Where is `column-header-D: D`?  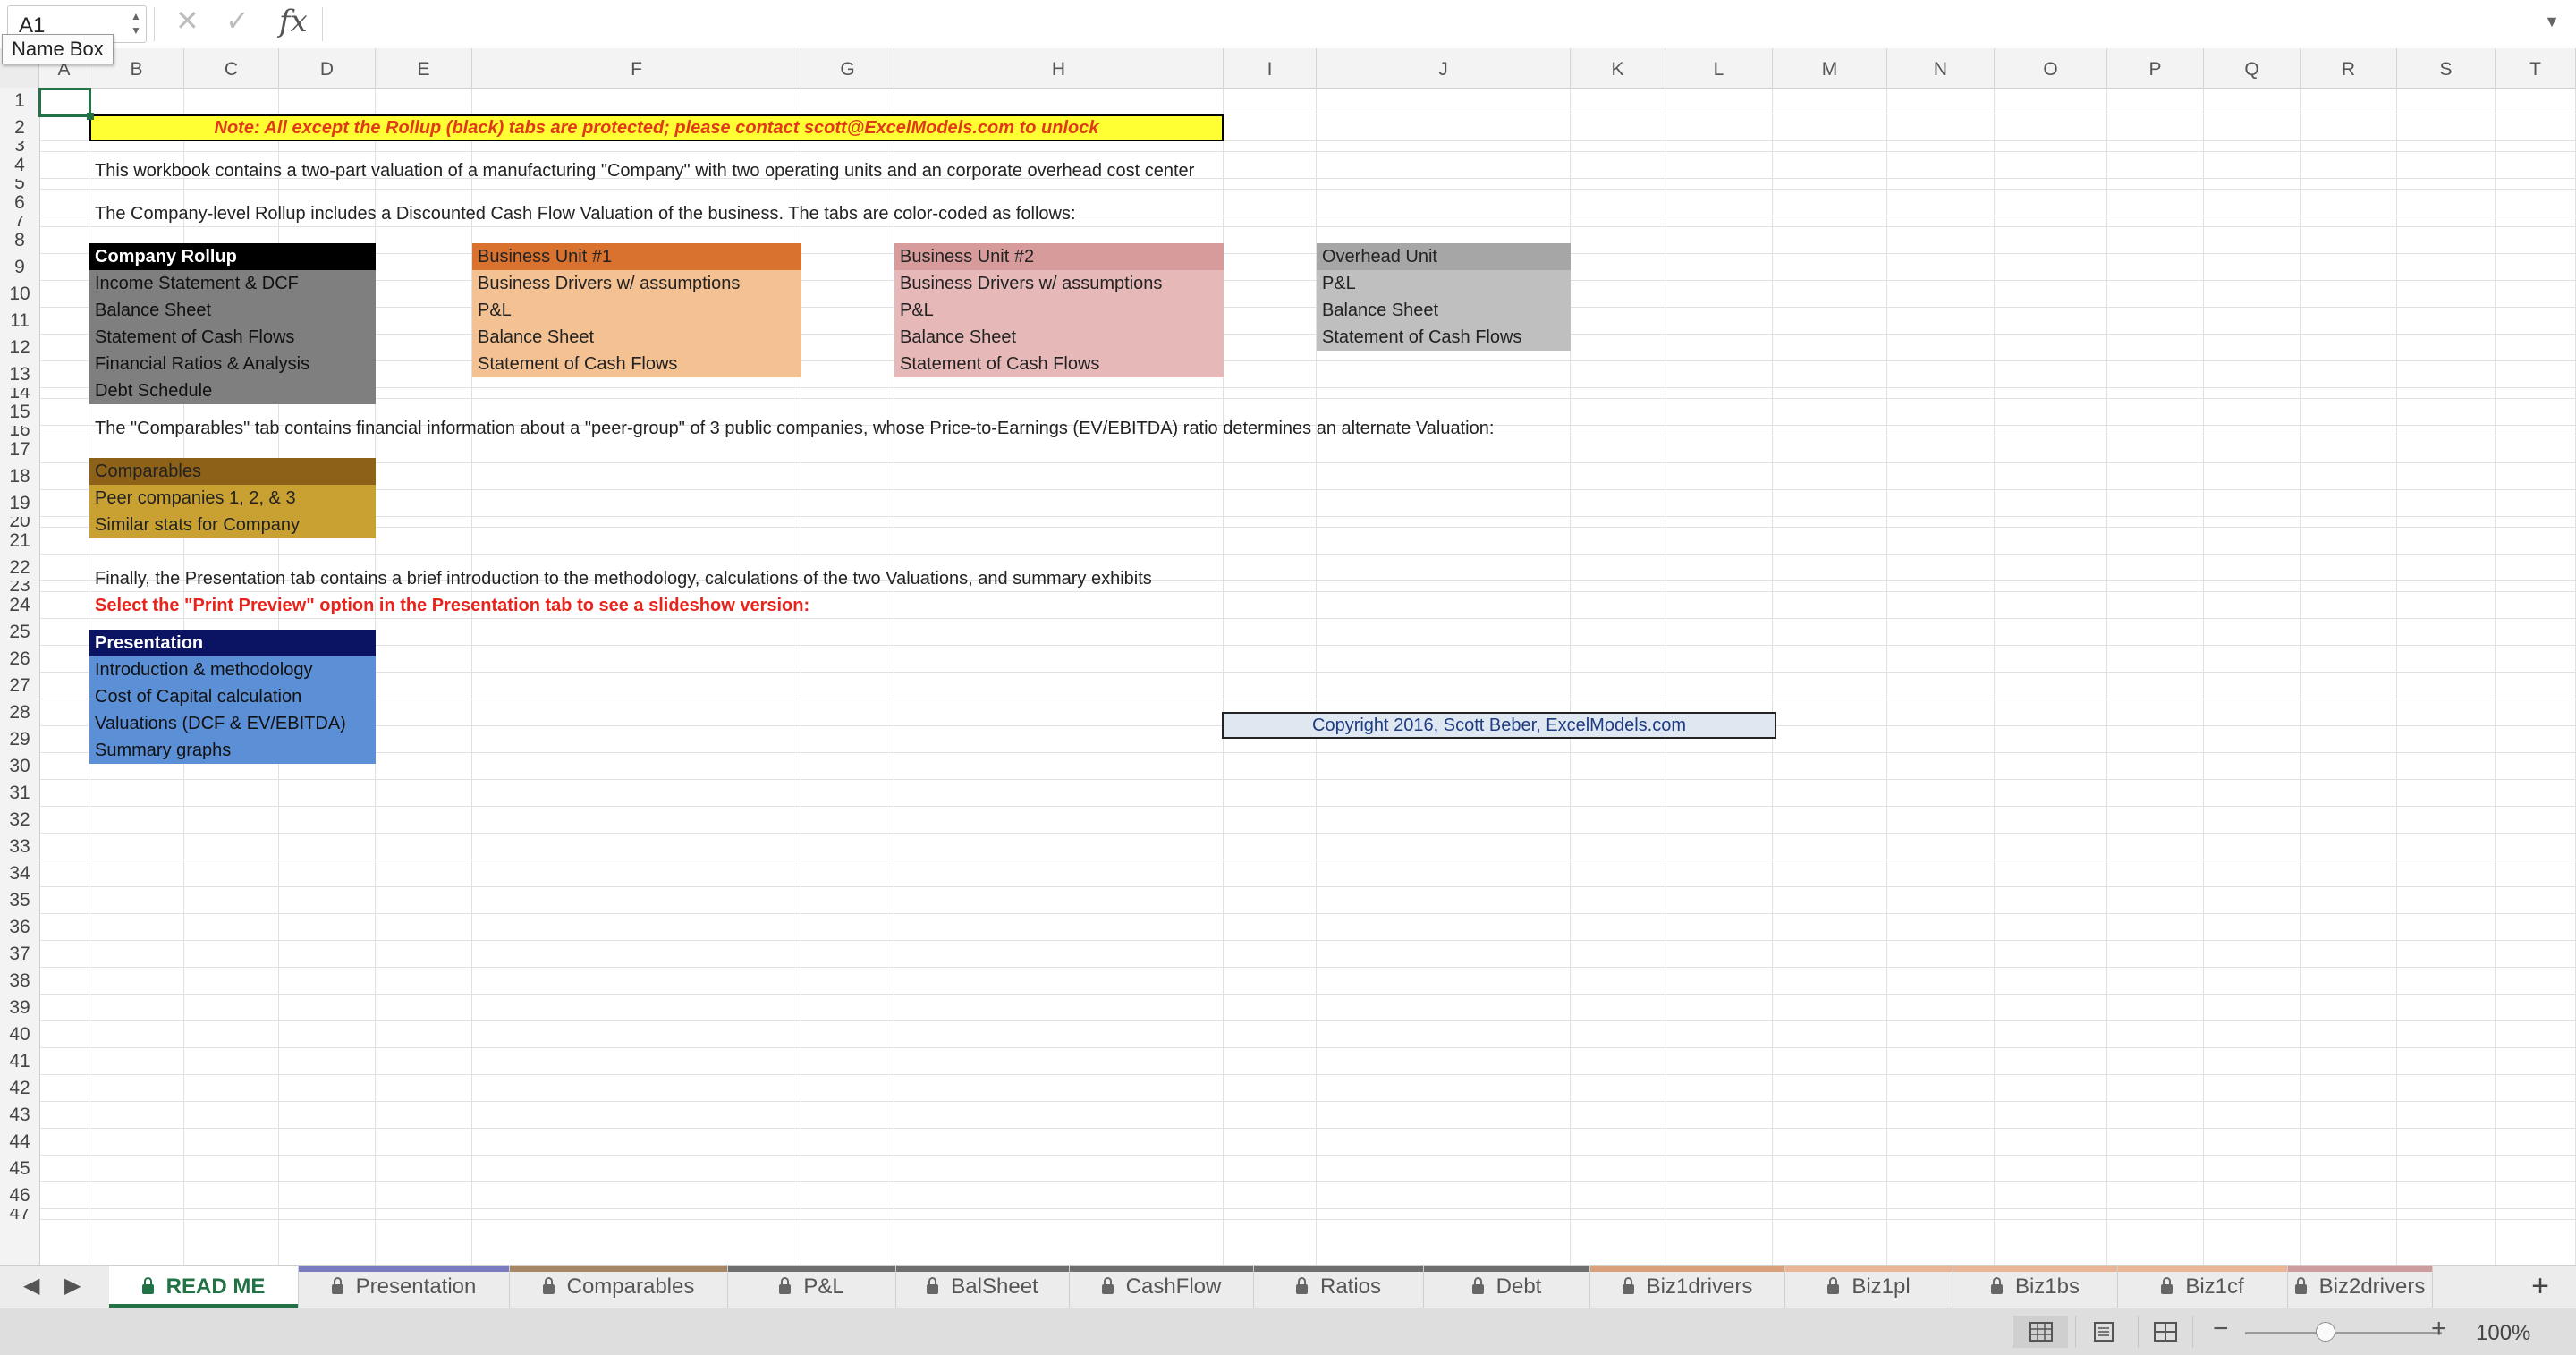
column-header-D: D is located at coordinates (327, 68).